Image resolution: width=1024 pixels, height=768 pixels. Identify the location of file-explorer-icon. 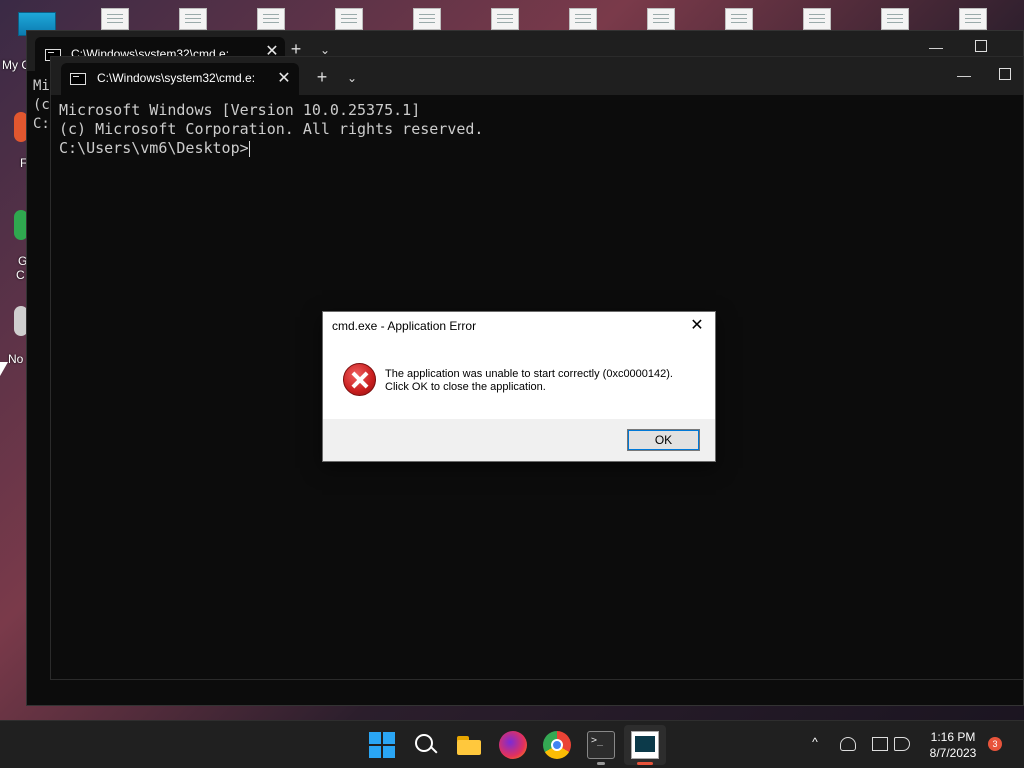
(469, 745).